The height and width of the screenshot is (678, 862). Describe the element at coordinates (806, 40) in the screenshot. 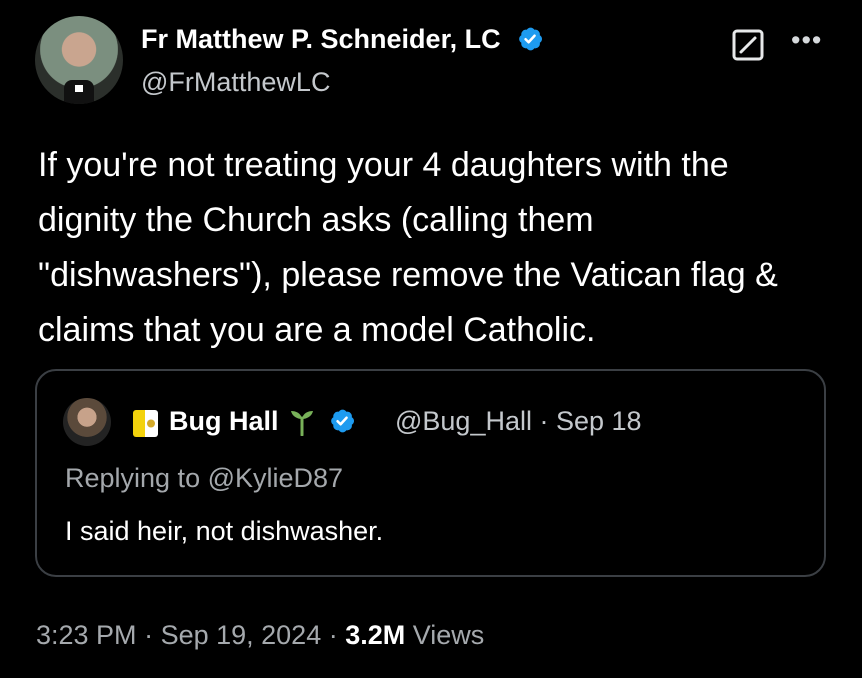

I see `more-icon: •••` at that location.